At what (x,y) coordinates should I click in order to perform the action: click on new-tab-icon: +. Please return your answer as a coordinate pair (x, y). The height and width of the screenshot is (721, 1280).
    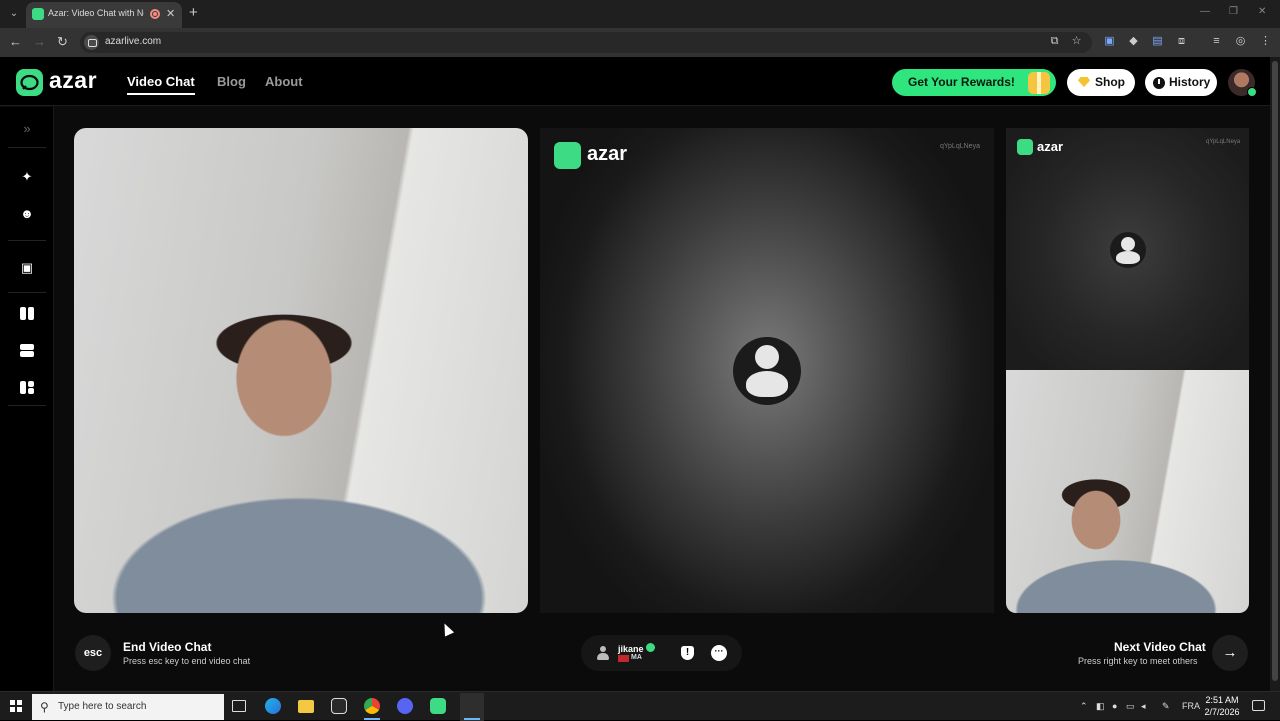
    Looking at the image, I should click on (193, 12).